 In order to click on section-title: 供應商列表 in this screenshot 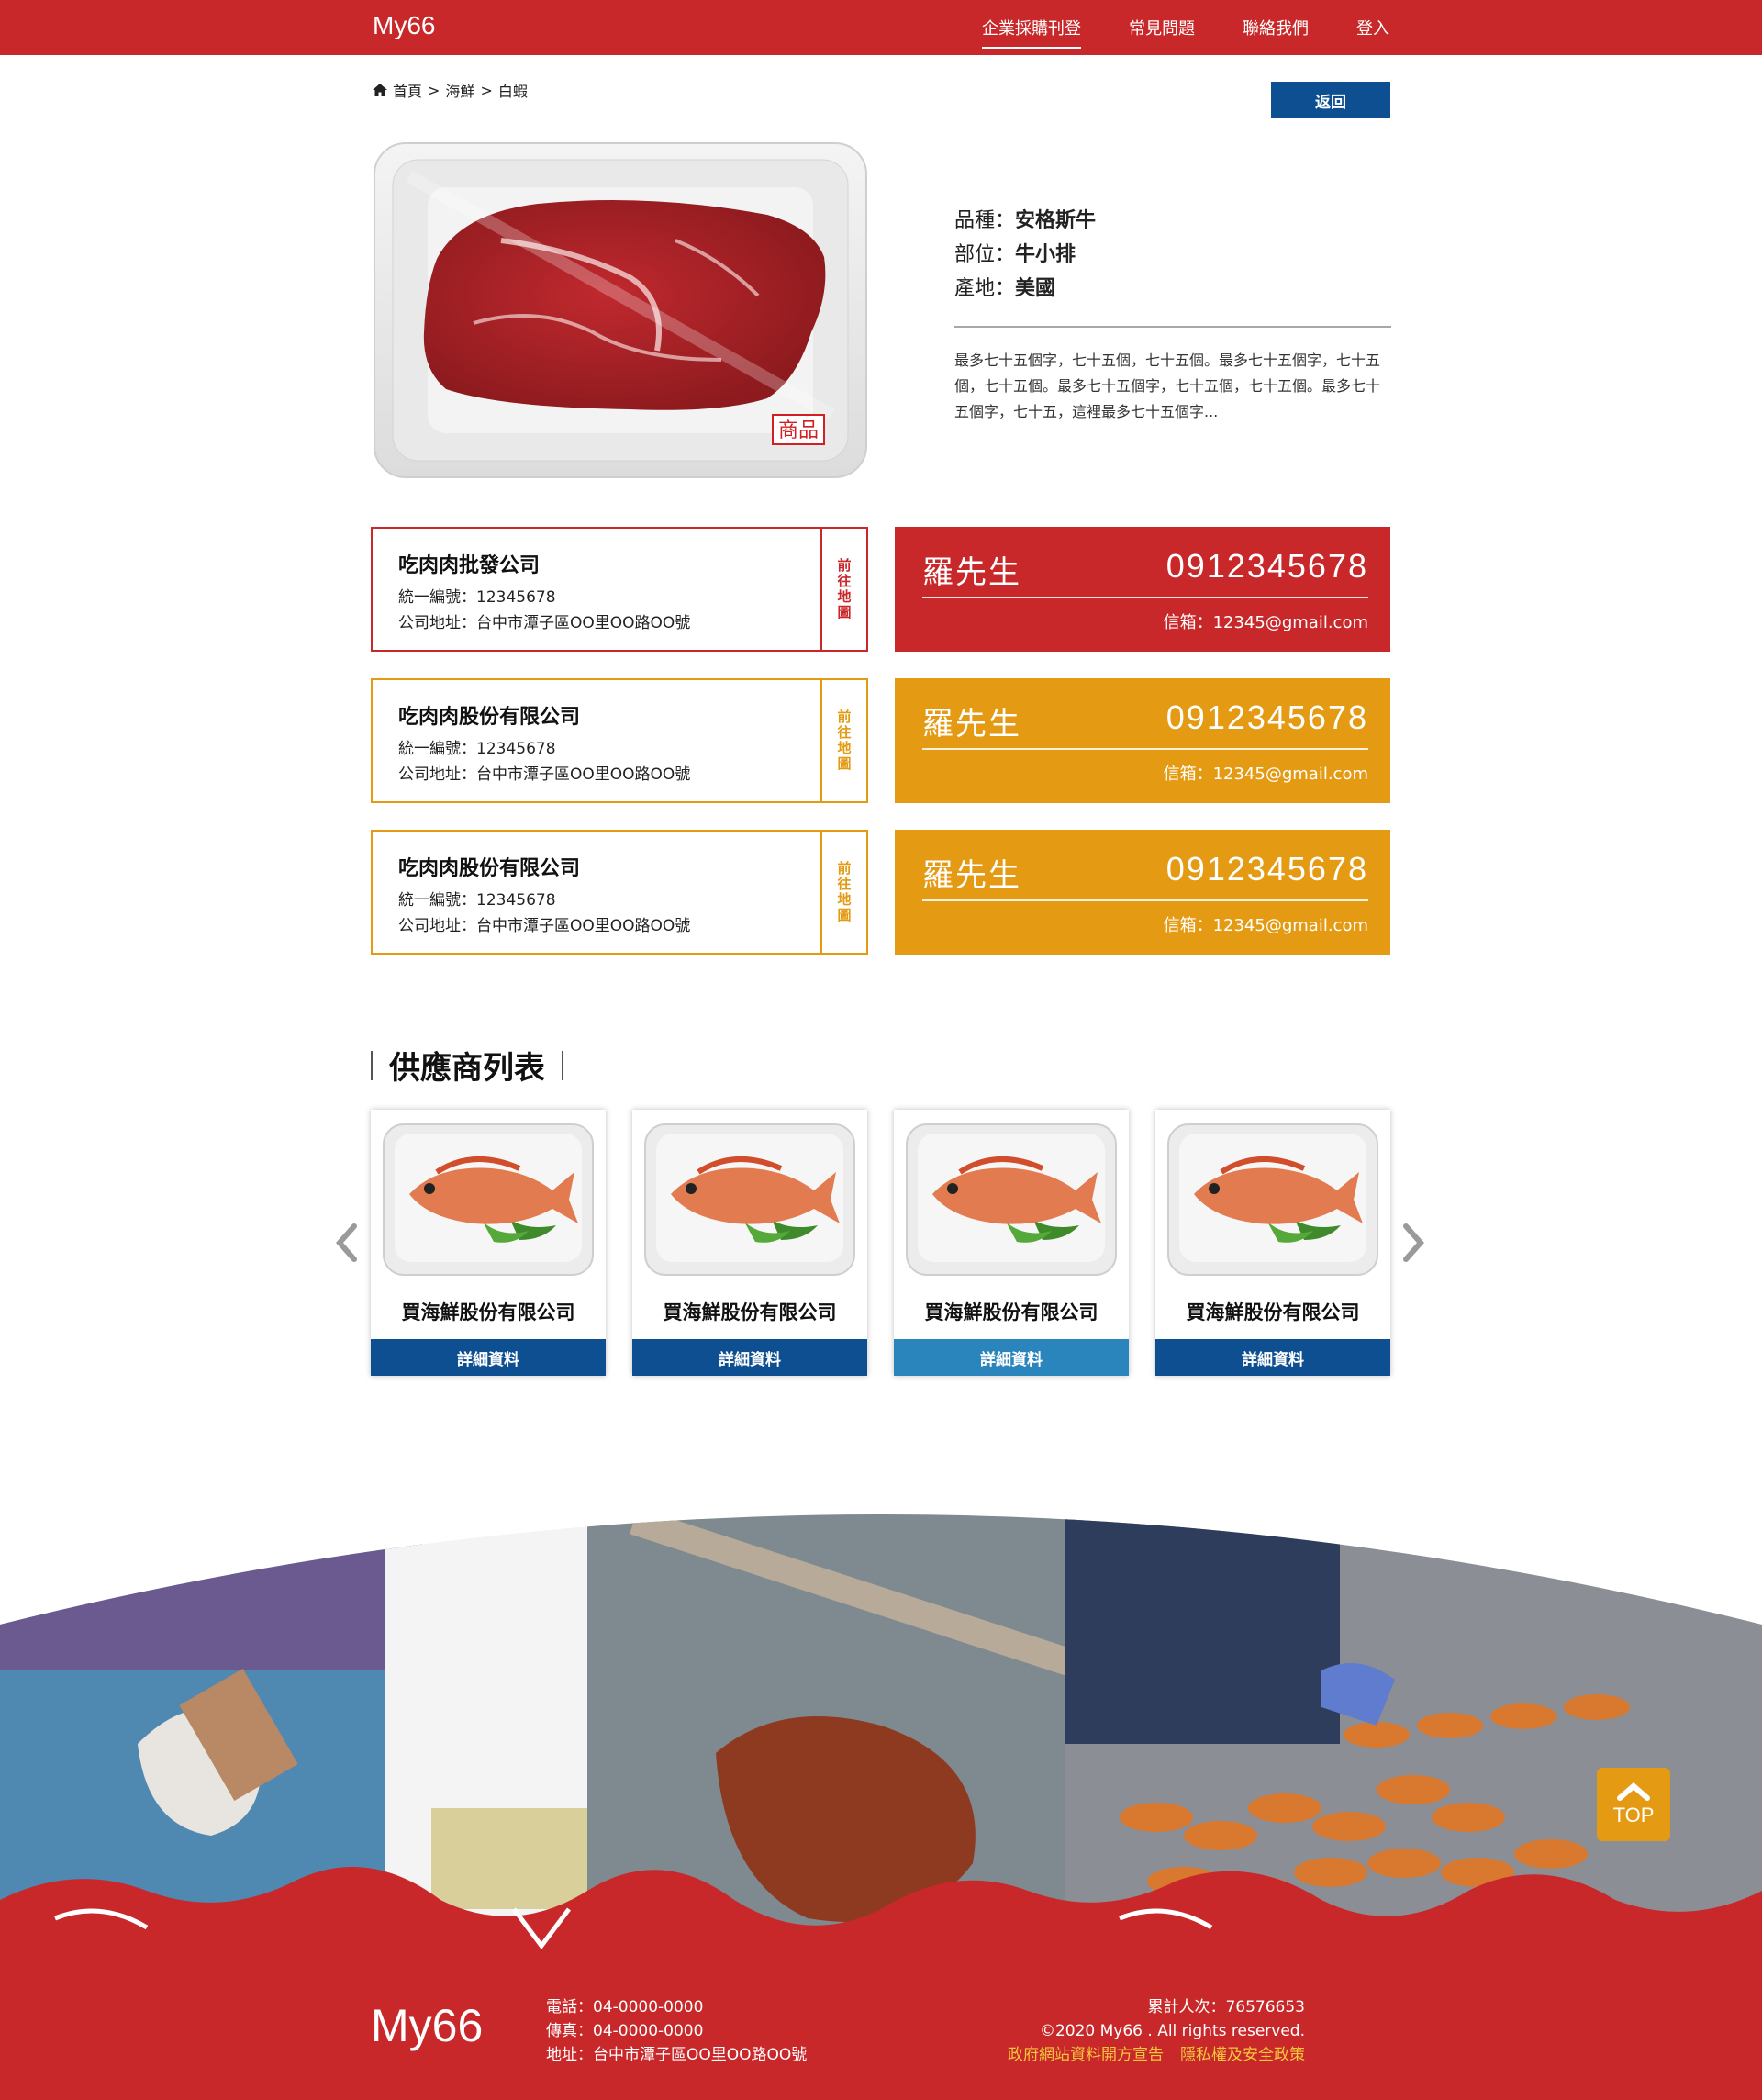, I will do `click(467, 1065)`.